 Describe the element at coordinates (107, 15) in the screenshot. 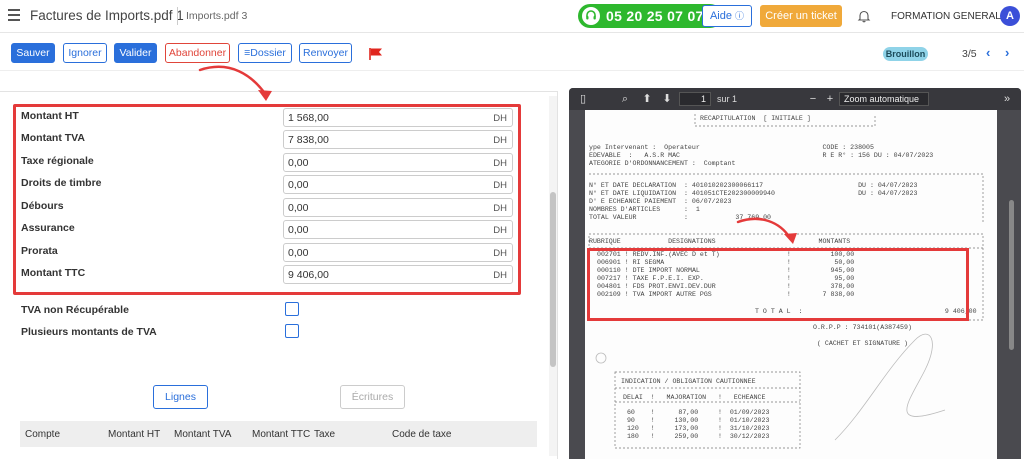

I see `document-title: Factures de Imports.pdf 1` at that location.